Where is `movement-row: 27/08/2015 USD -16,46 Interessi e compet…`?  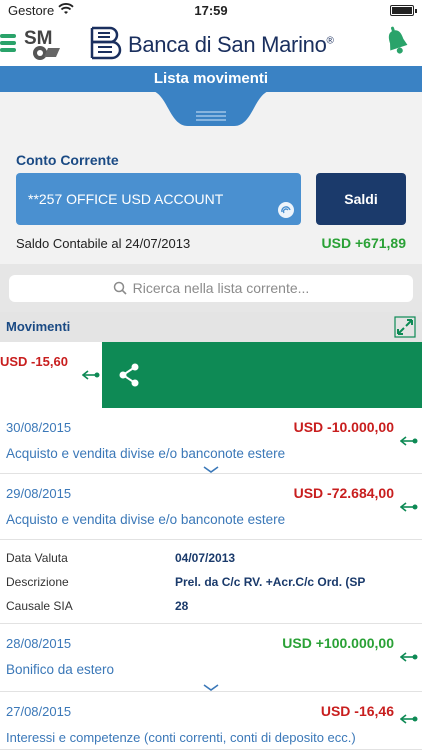 movement-row: 27/08/2015 USD -16,46 Interessi e compet… is located at coordinates (211, 721).